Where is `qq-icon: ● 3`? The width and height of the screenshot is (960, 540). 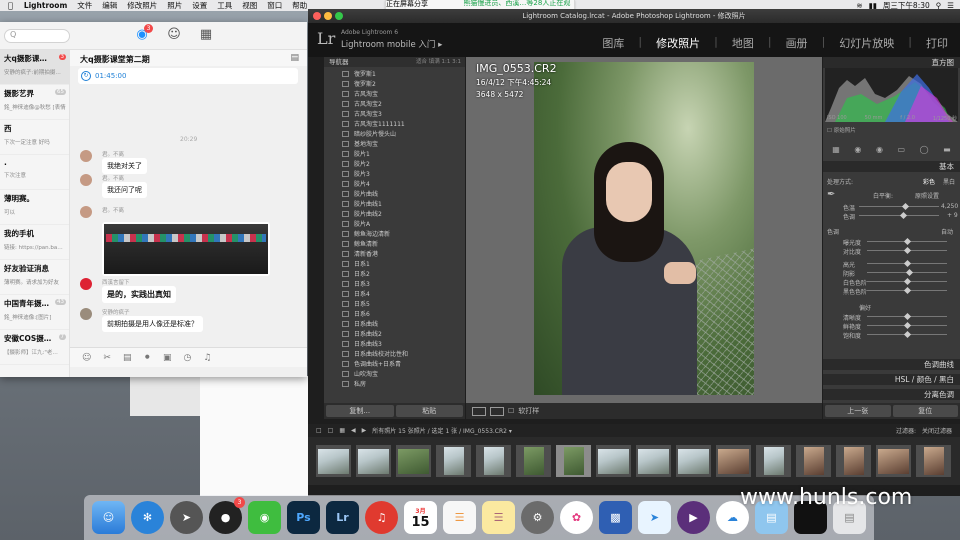 qq-icon: ● 3 is located at coordinates (227, 515).